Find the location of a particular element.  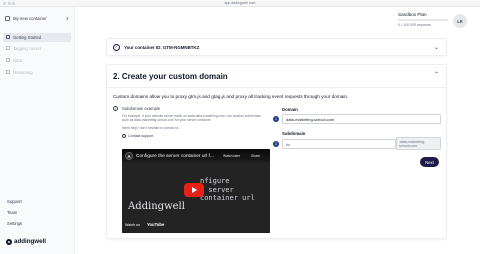

data-icon is located at coordinates (8, 60).